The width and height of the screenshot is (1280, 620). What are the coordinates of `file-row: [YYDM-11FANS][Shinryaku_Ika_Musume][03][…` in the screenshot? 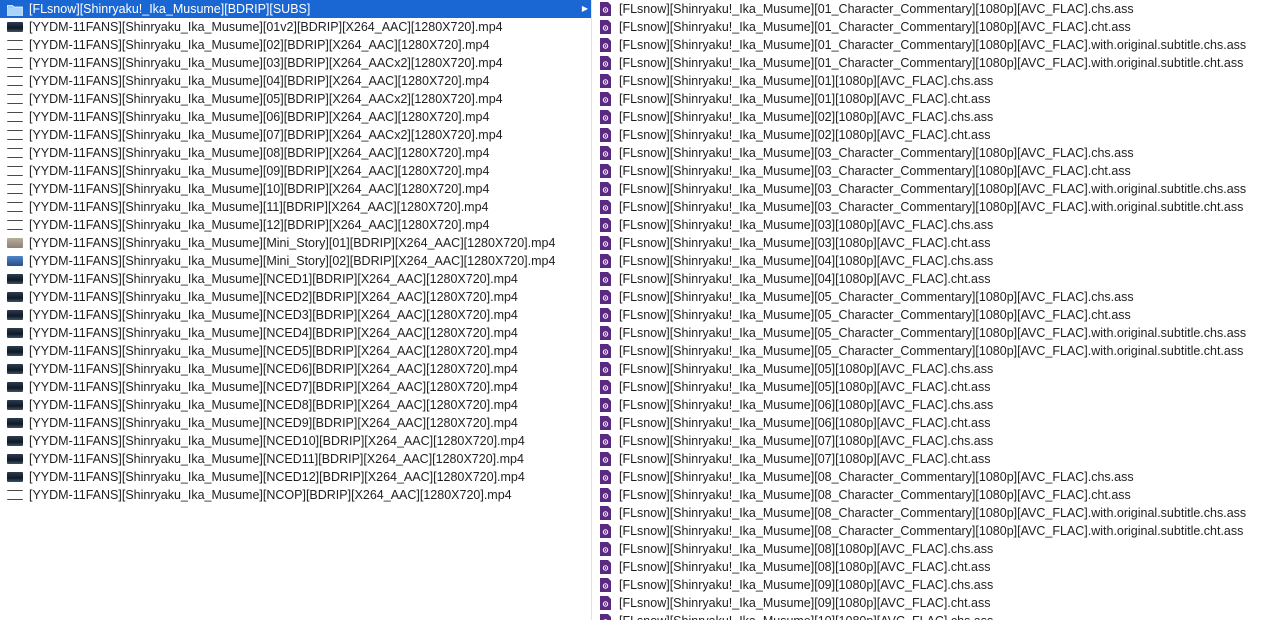 It's located at (295, 63).